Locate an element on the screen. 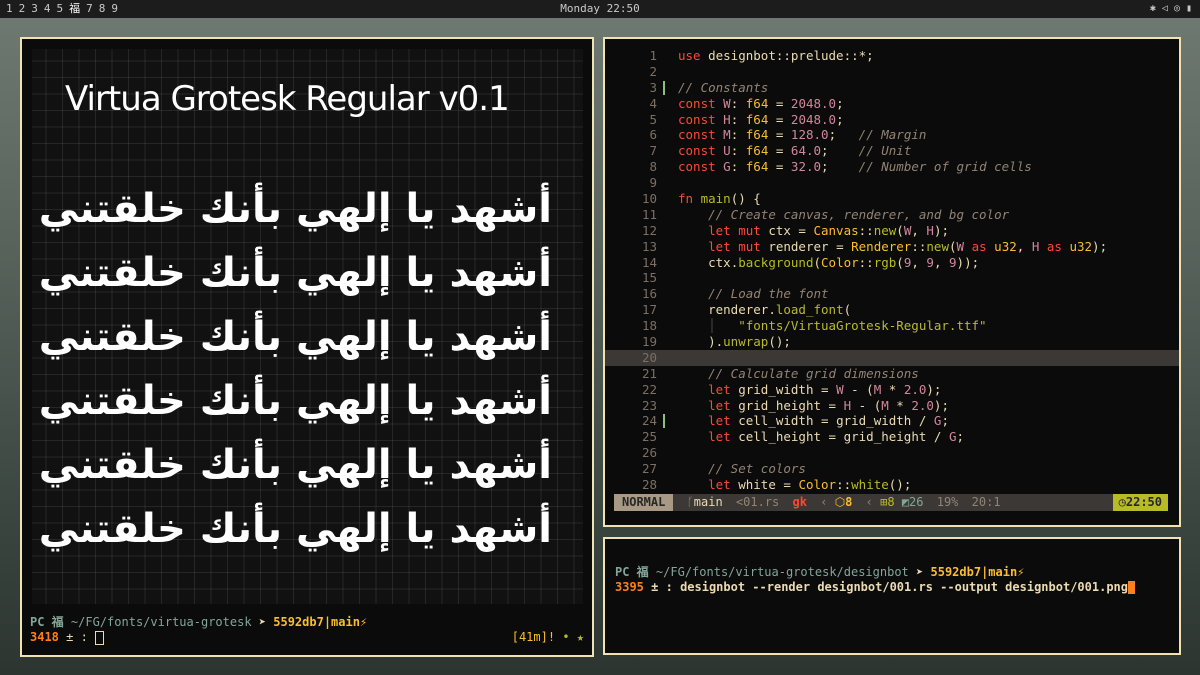  code-line: 7 const U: f64 = 64.0; // Unit is located at coordinates (892, 151).